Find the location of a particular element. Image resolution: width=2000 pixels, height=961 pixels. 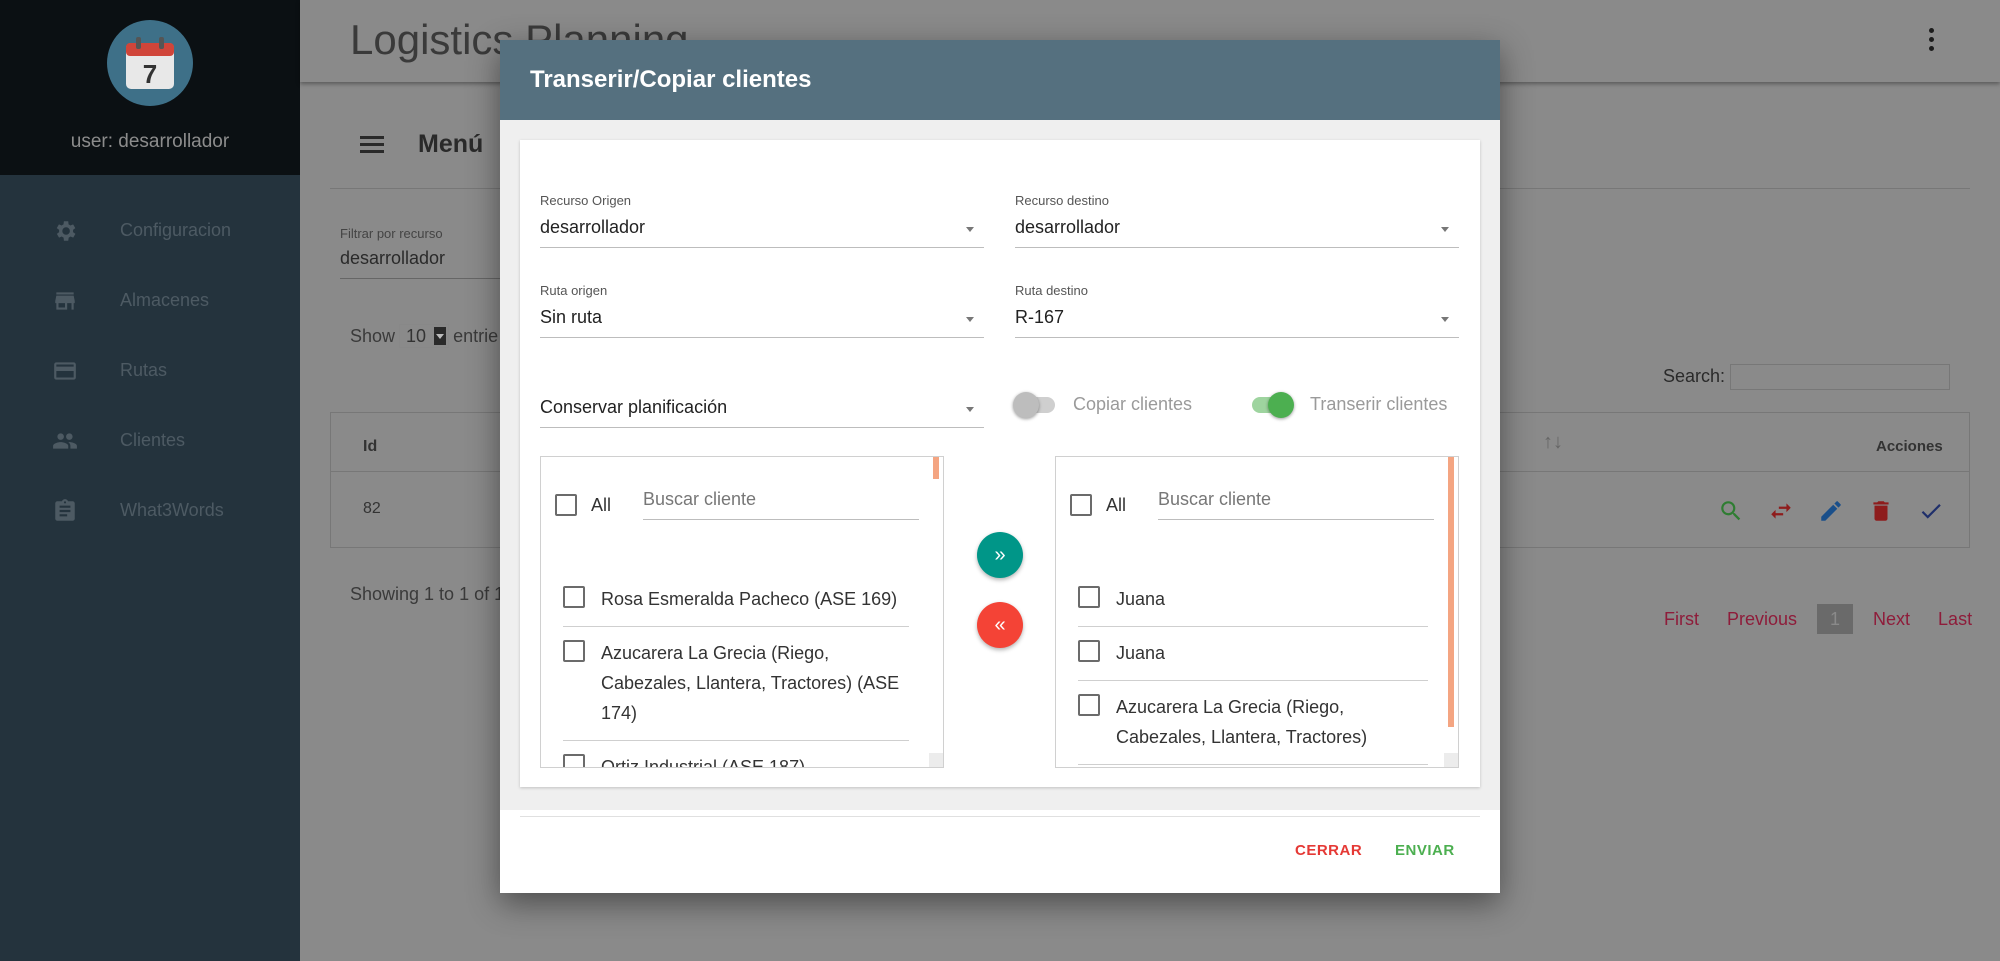

select-all-origin: All is located at coordinates (583, 505).